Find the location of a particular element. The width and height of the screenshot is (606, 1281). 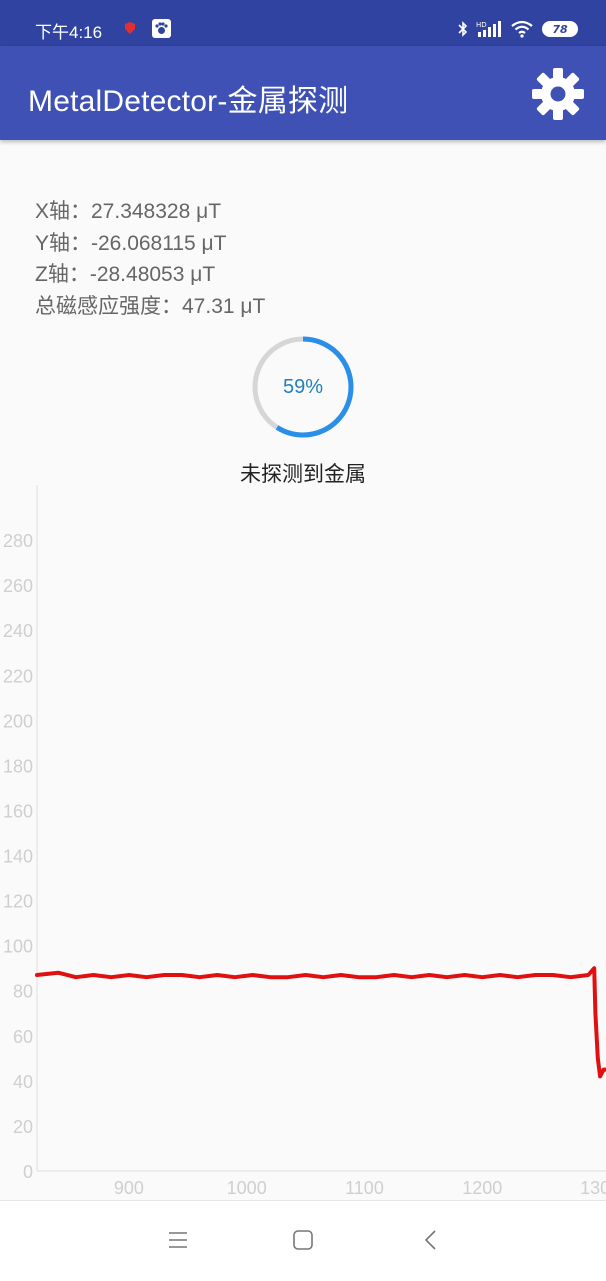

x-tick-label: 1100 is located at coordinates (364, 1188).